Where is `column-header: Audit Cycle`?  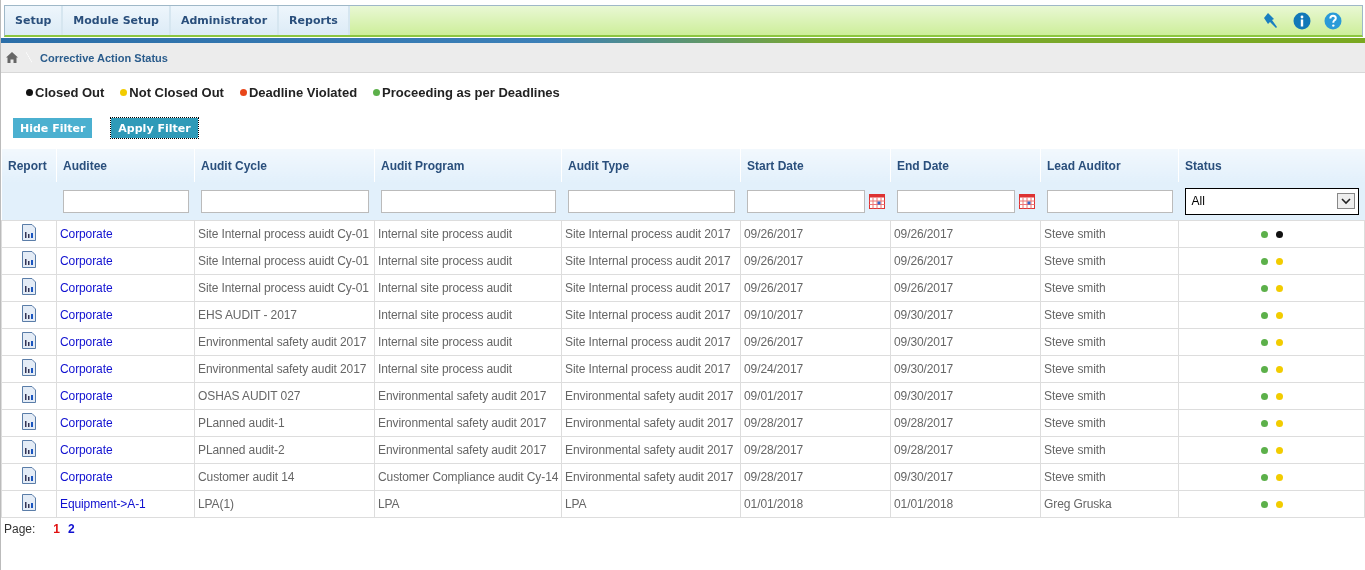
column-header: Audit Cycle is located at coordinates (284, 165).